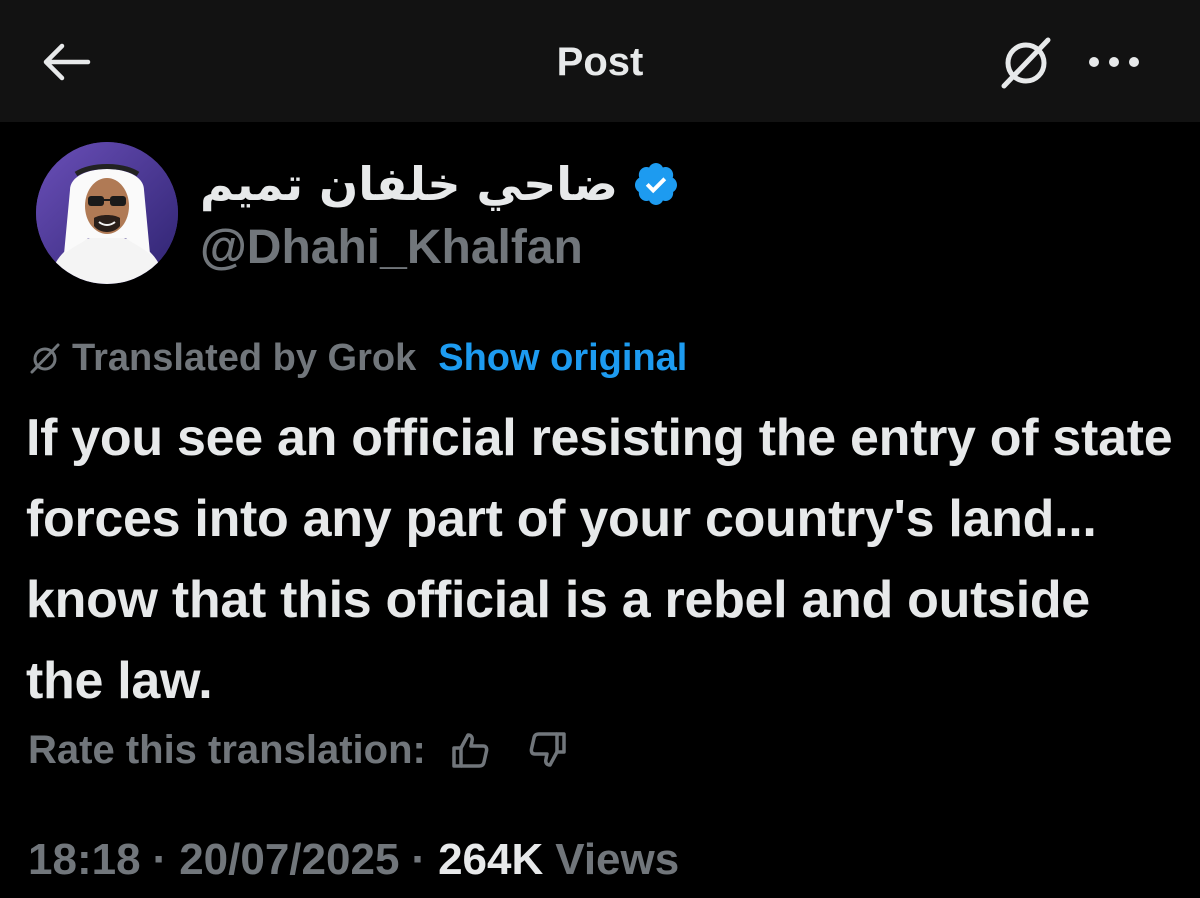 The image size is (1200, 898). What do you see at coordinates (227, 749) in the screenshot?
I see `rate-translation-label: Rate this translation:` at bounding box center [227, 749].